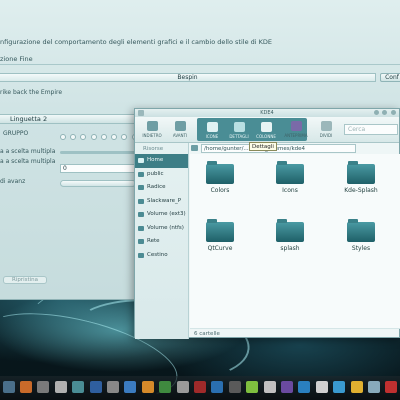 This screenshot has width=400, height=400. Describe the element at coordinates (13, 181) in the screenshot. I see `progress-label: di avanz` at that location.